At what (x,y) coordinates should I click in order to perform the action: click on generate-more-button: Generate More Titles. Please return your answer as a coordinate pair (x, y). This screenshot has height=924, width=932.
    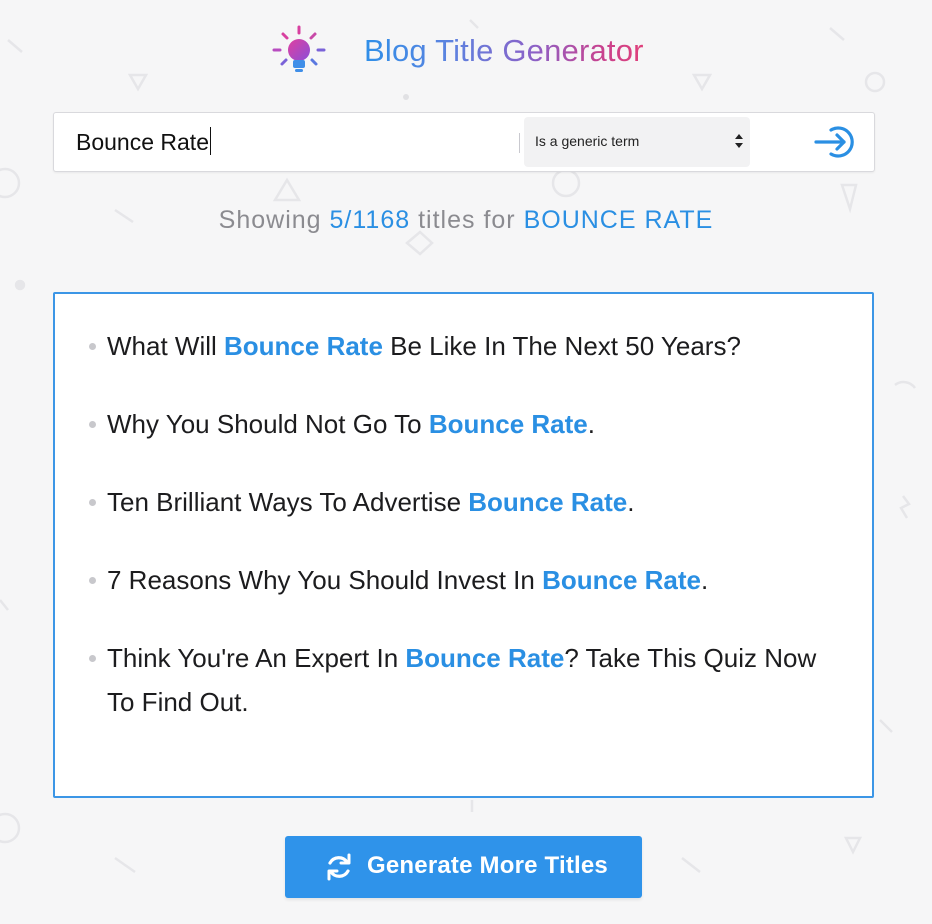
    Looking at the image, I should click on (463, 867).